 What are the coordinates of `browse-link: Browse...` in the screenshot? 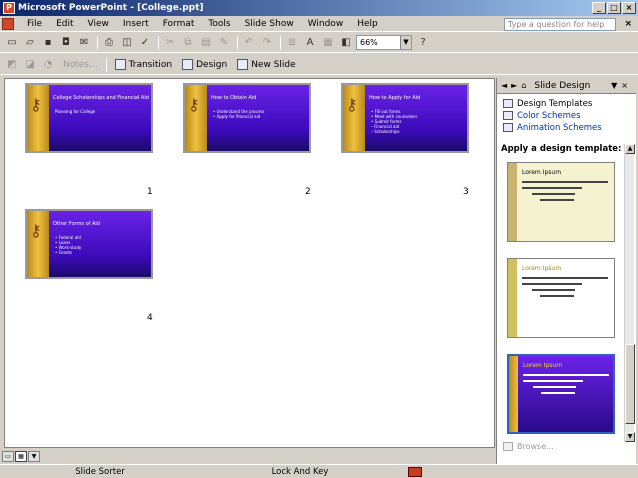 It's located at (528, 446).